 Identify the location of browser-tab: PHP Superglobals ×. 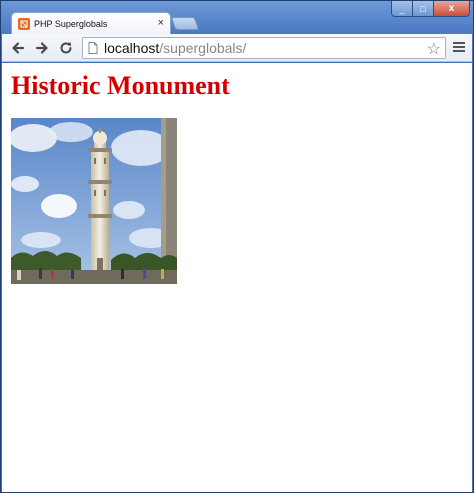
(91, 23).